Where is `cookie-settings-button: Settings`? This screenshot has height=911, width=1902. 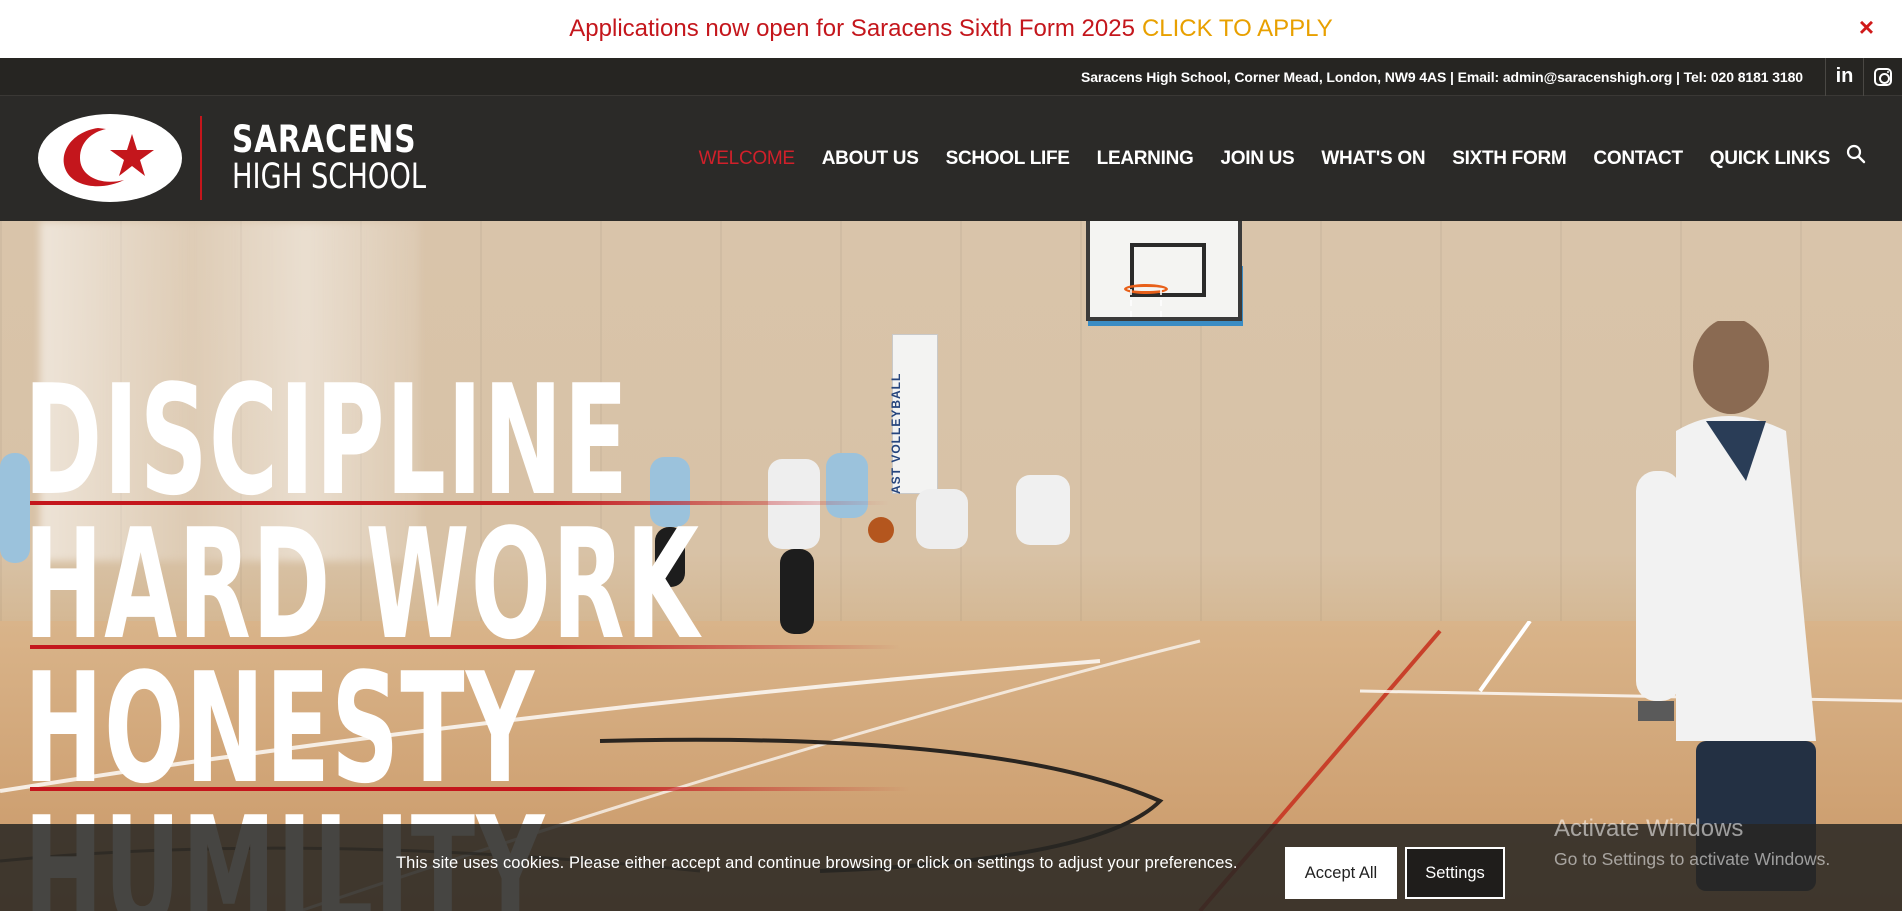 cookie-settings-button: Settings is located at coordinates (1455, 873).